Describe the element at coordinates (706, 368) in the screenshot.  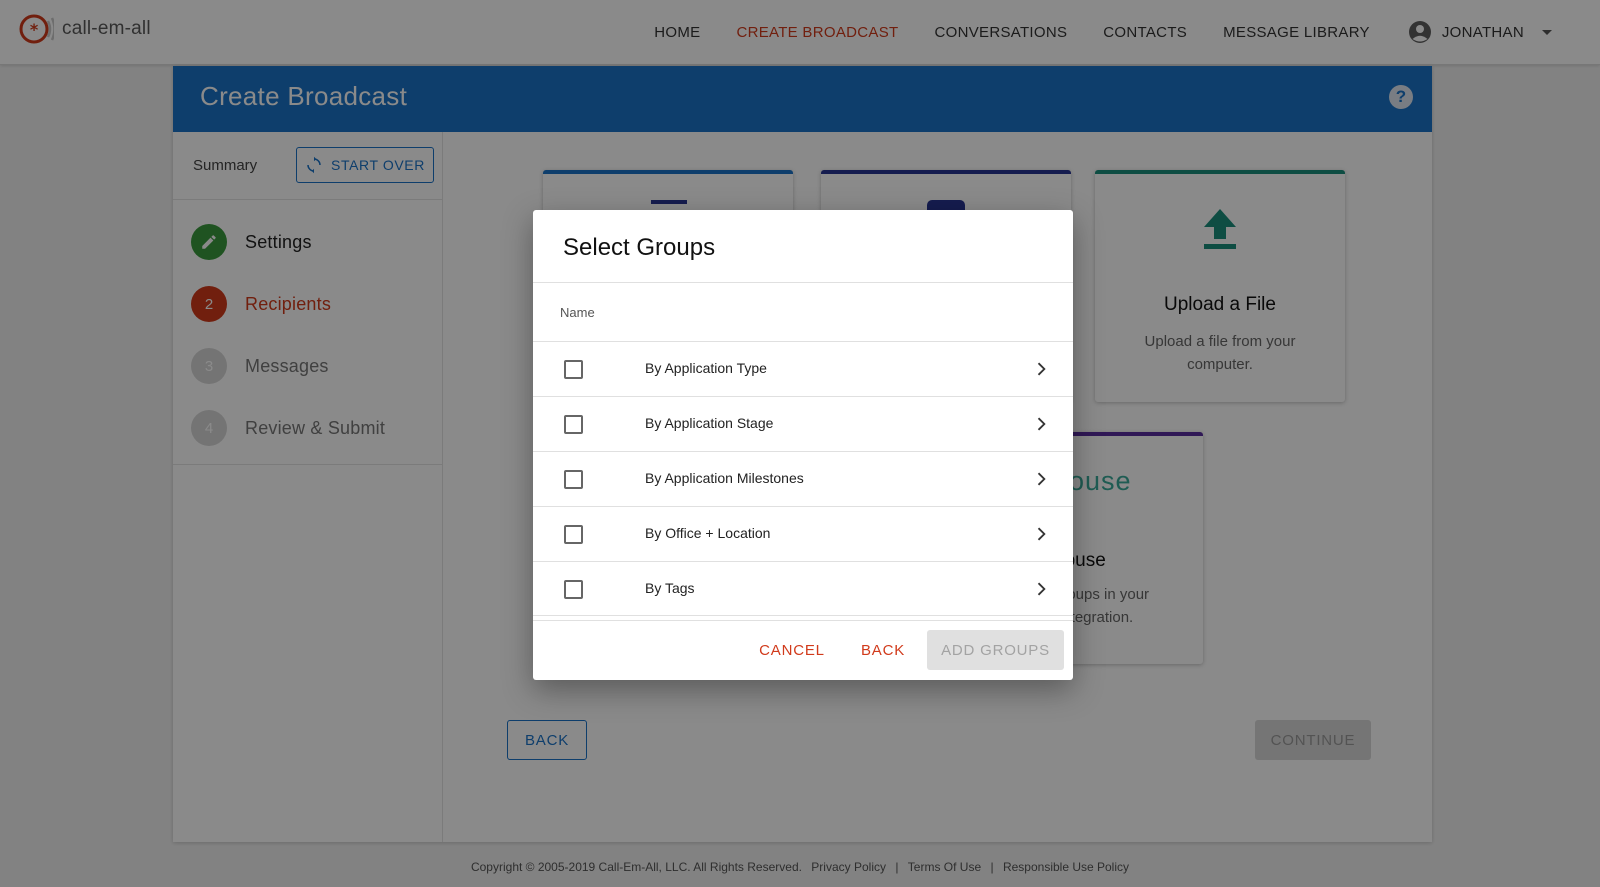
I see `group-label: By Application Type` at that location.